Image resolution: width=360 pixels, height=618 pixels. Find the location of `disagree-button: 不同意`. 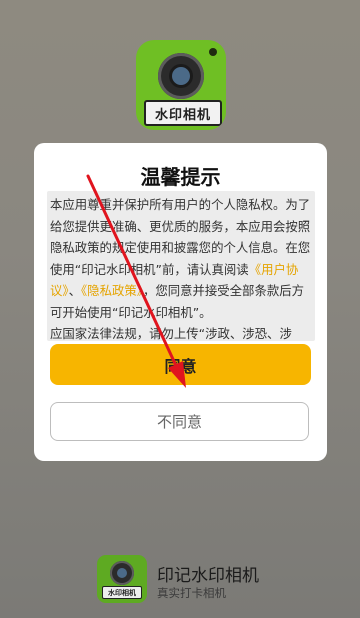

disagree-button: 不同意 is located at coordinates (179, 421).